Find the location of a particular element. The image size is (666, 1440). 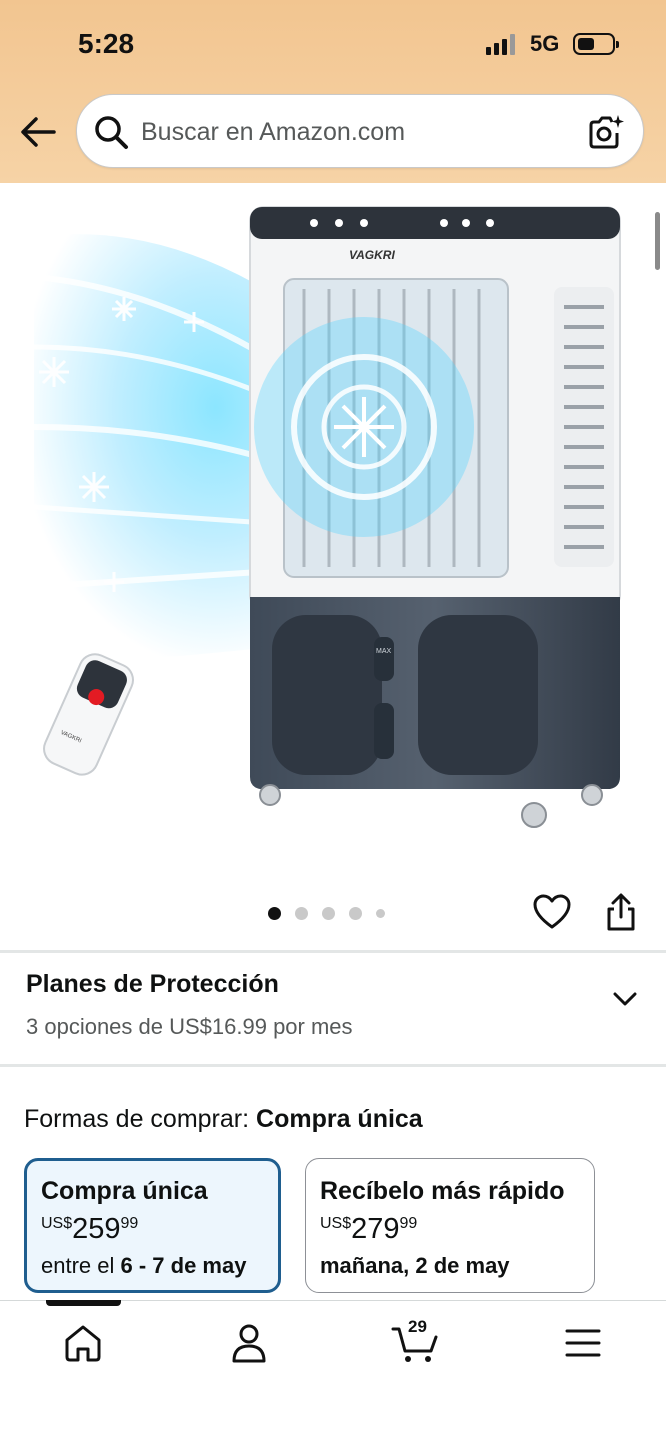

protection-plans-subtitle: 3 opciones de US$16.99 por mes is located at coordinates (189, 1026).